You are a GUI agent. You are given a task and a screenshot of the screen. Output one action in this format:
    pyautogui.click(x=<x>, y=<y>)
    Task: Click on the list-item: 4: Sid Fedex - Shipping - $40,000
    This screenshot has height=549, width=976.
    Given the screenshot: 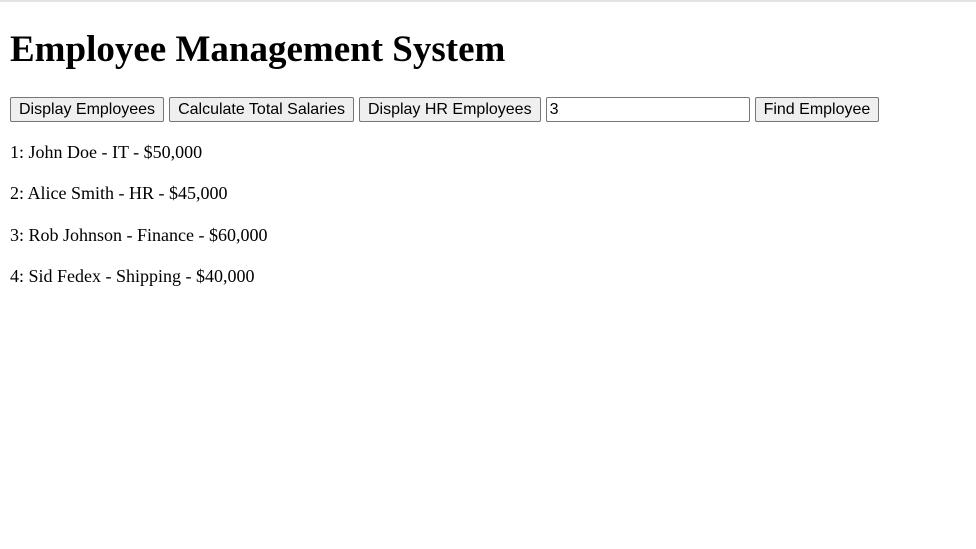 What is the action you would take?
    pyautogui.click(x=132, y=275)
    